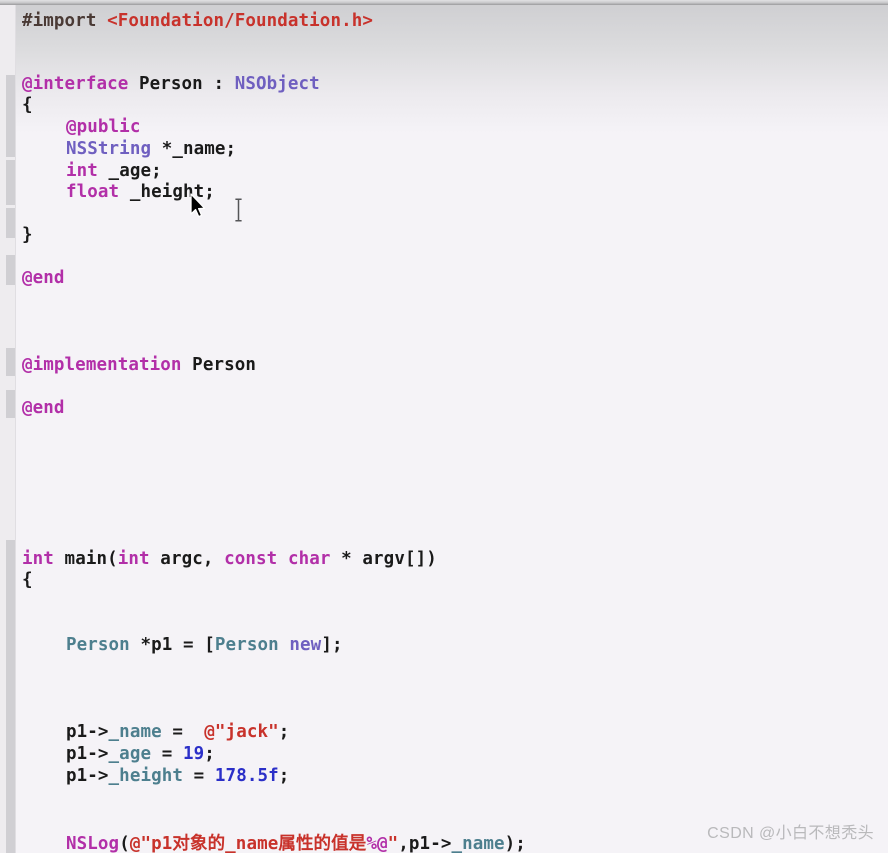 This screenshot has height=853, width=888. I want to click on code-token: @implementation, so click(102, 365).